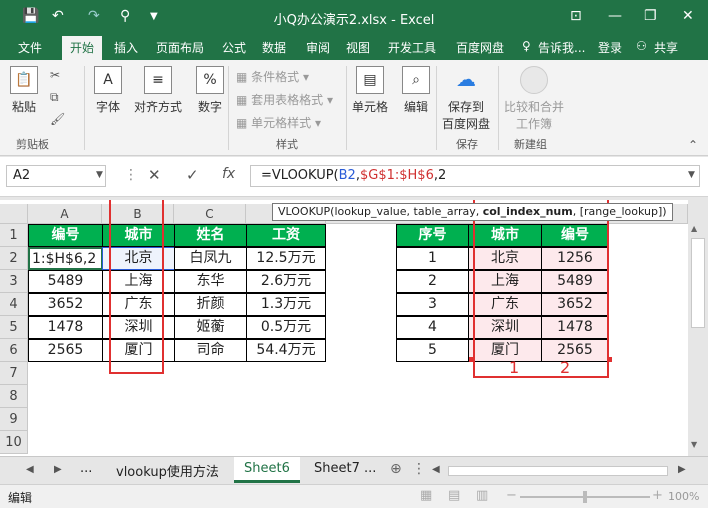 Image resolution: width=708 pixels, height=508 pixels. Describe the element at coordinates (694, 228) in the screenshot. I see `scroll-up-icon: ▲` at that location.